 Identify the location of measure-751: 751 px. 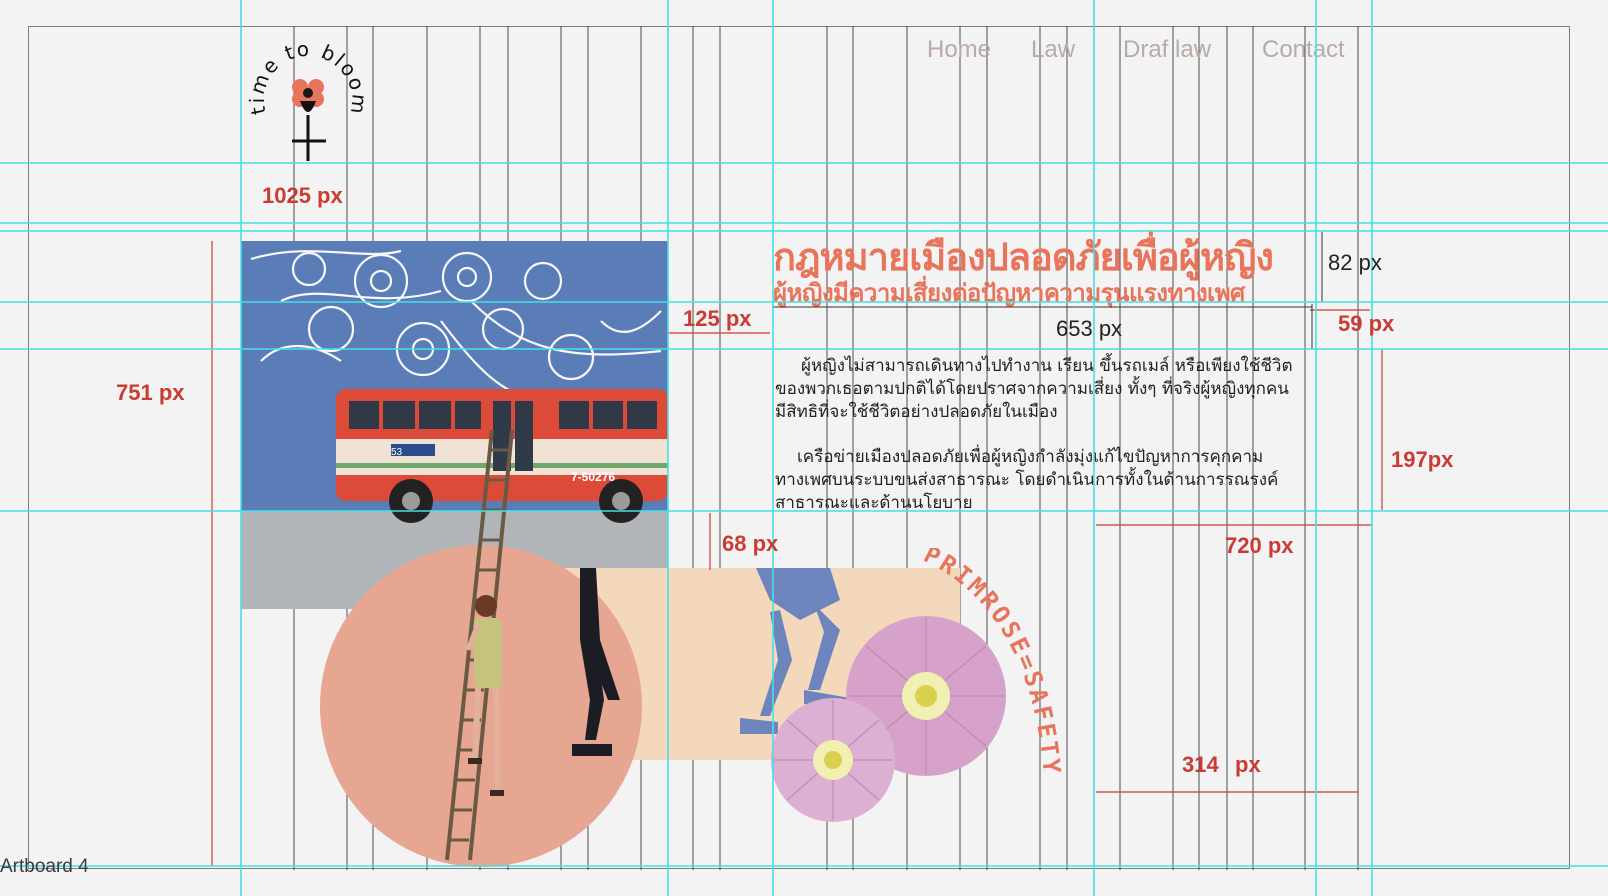
(150, 392).